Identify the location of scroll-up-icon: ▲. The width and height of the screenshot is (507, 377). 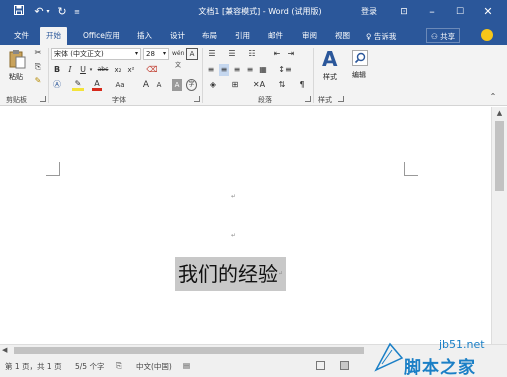
(499, 113).